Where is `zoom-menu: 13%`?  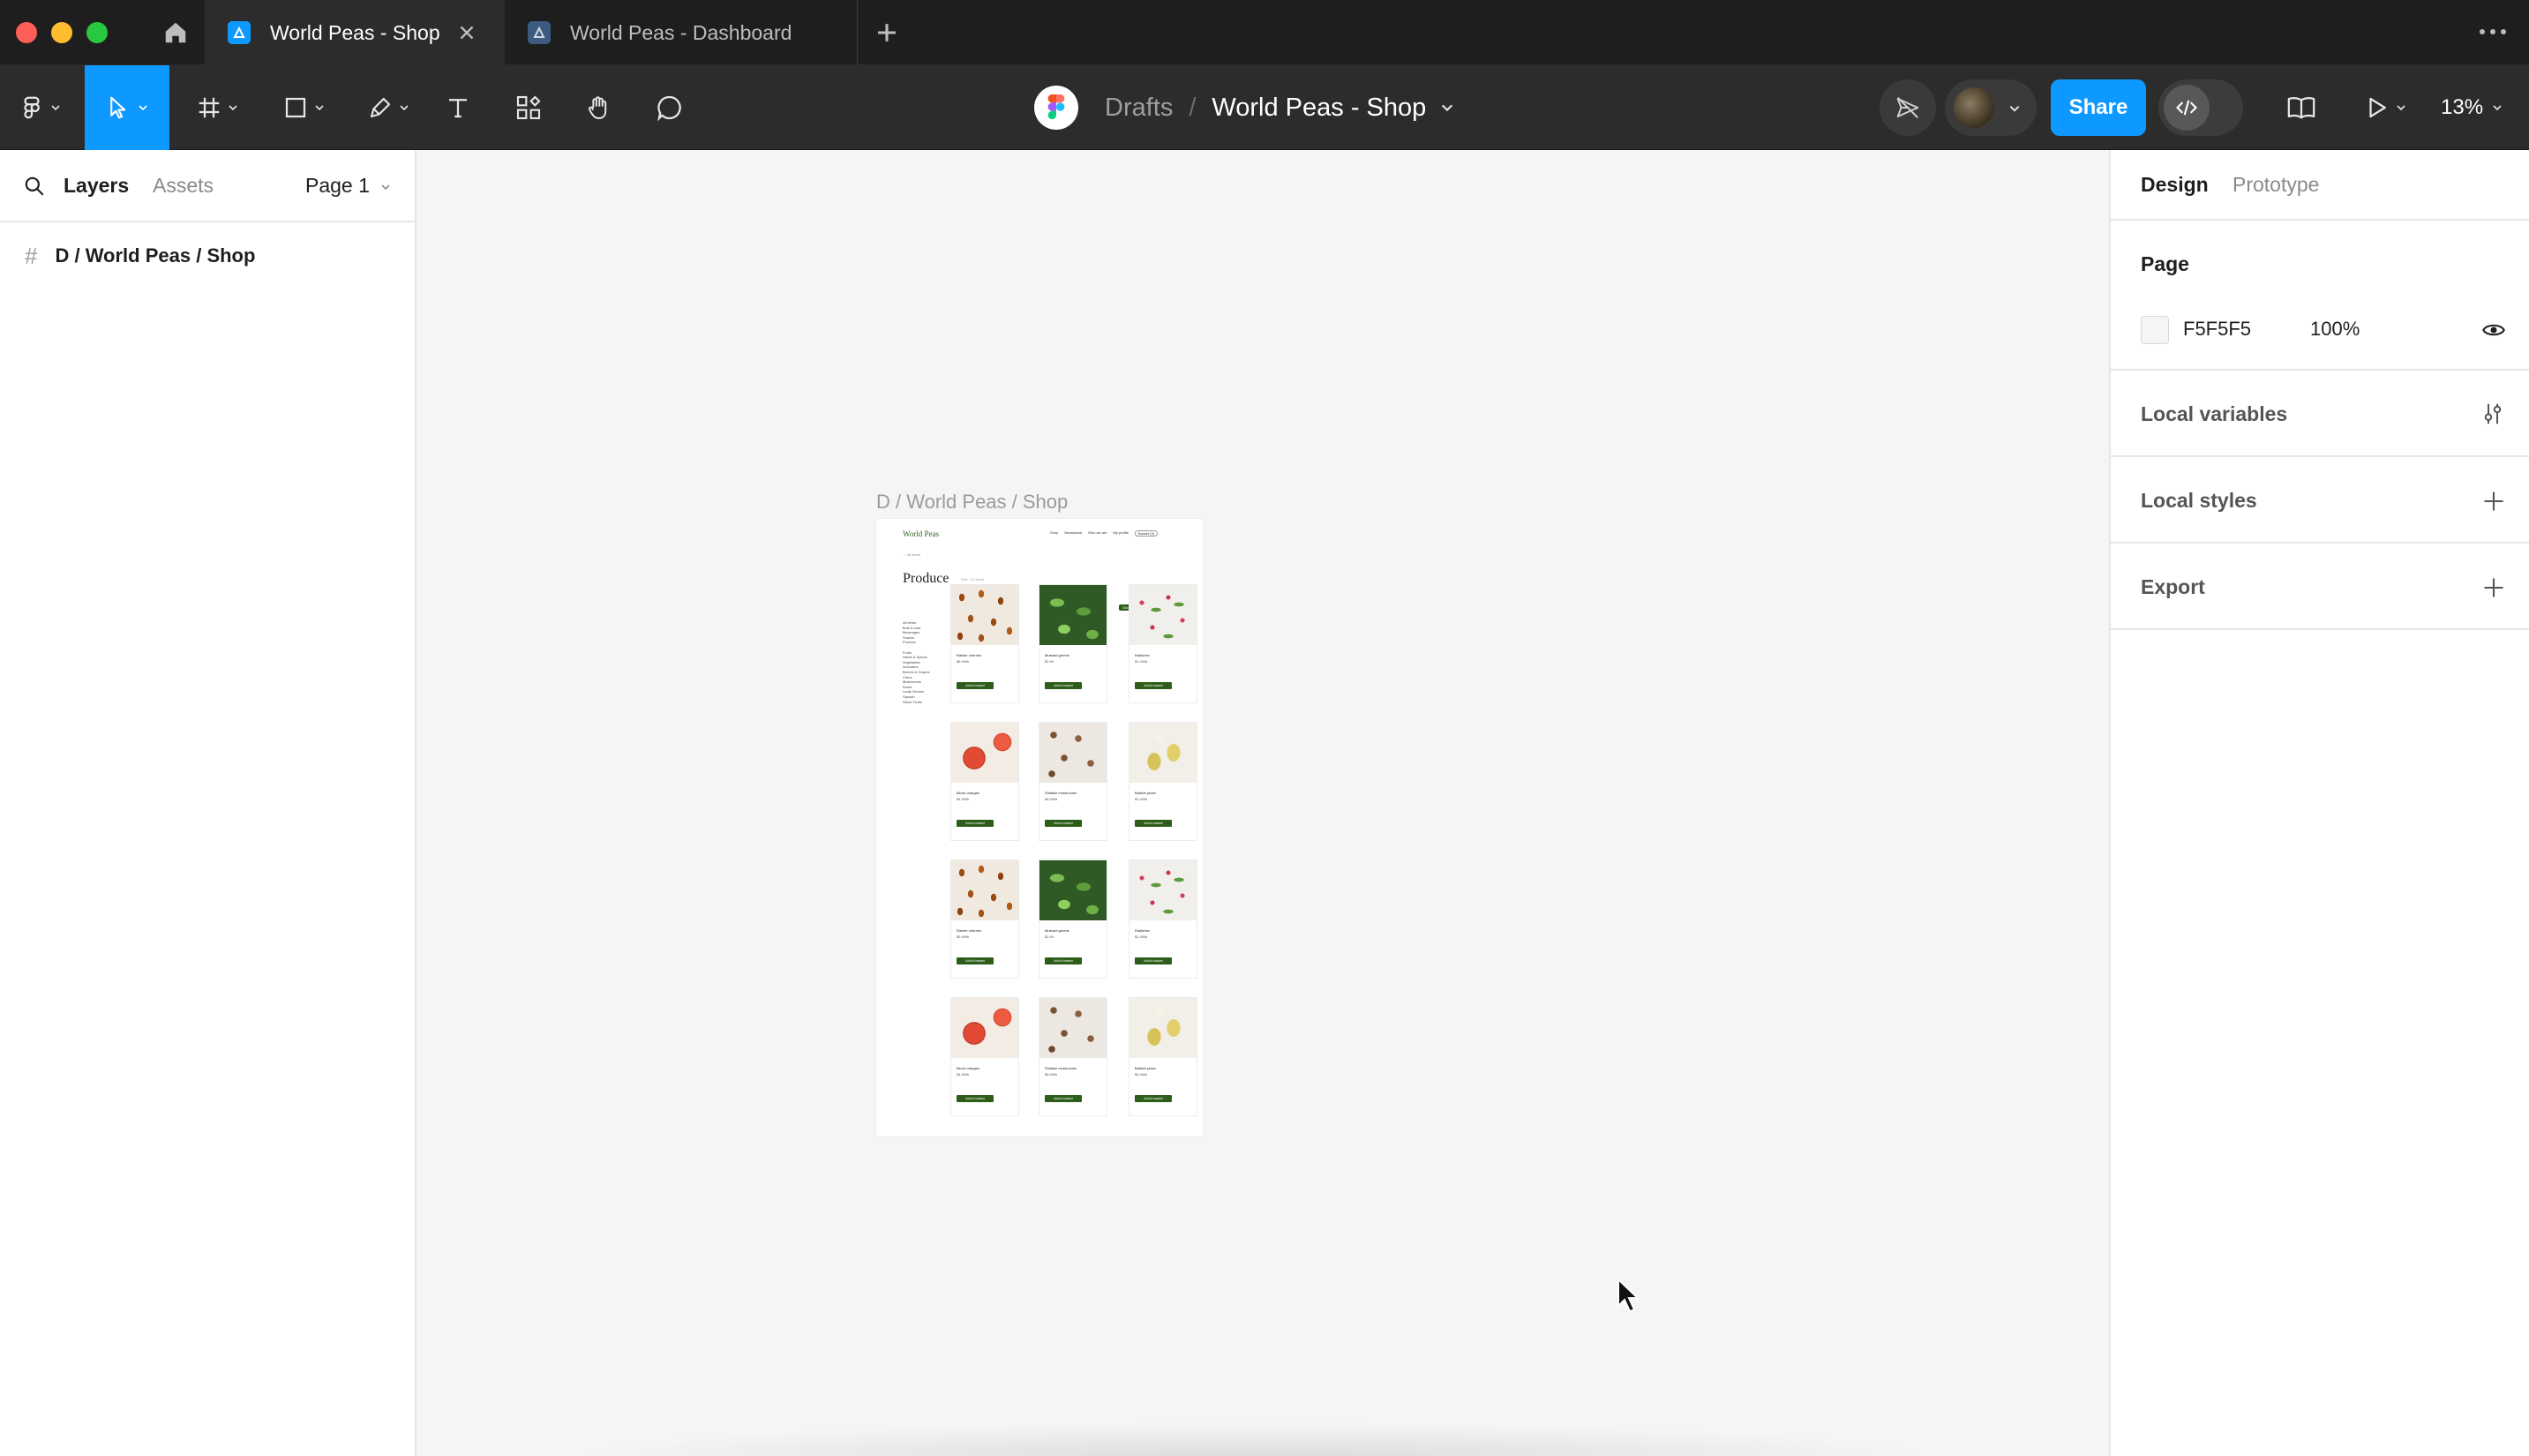 zoom-menu: 13% is located at coordinates (2472, 107).